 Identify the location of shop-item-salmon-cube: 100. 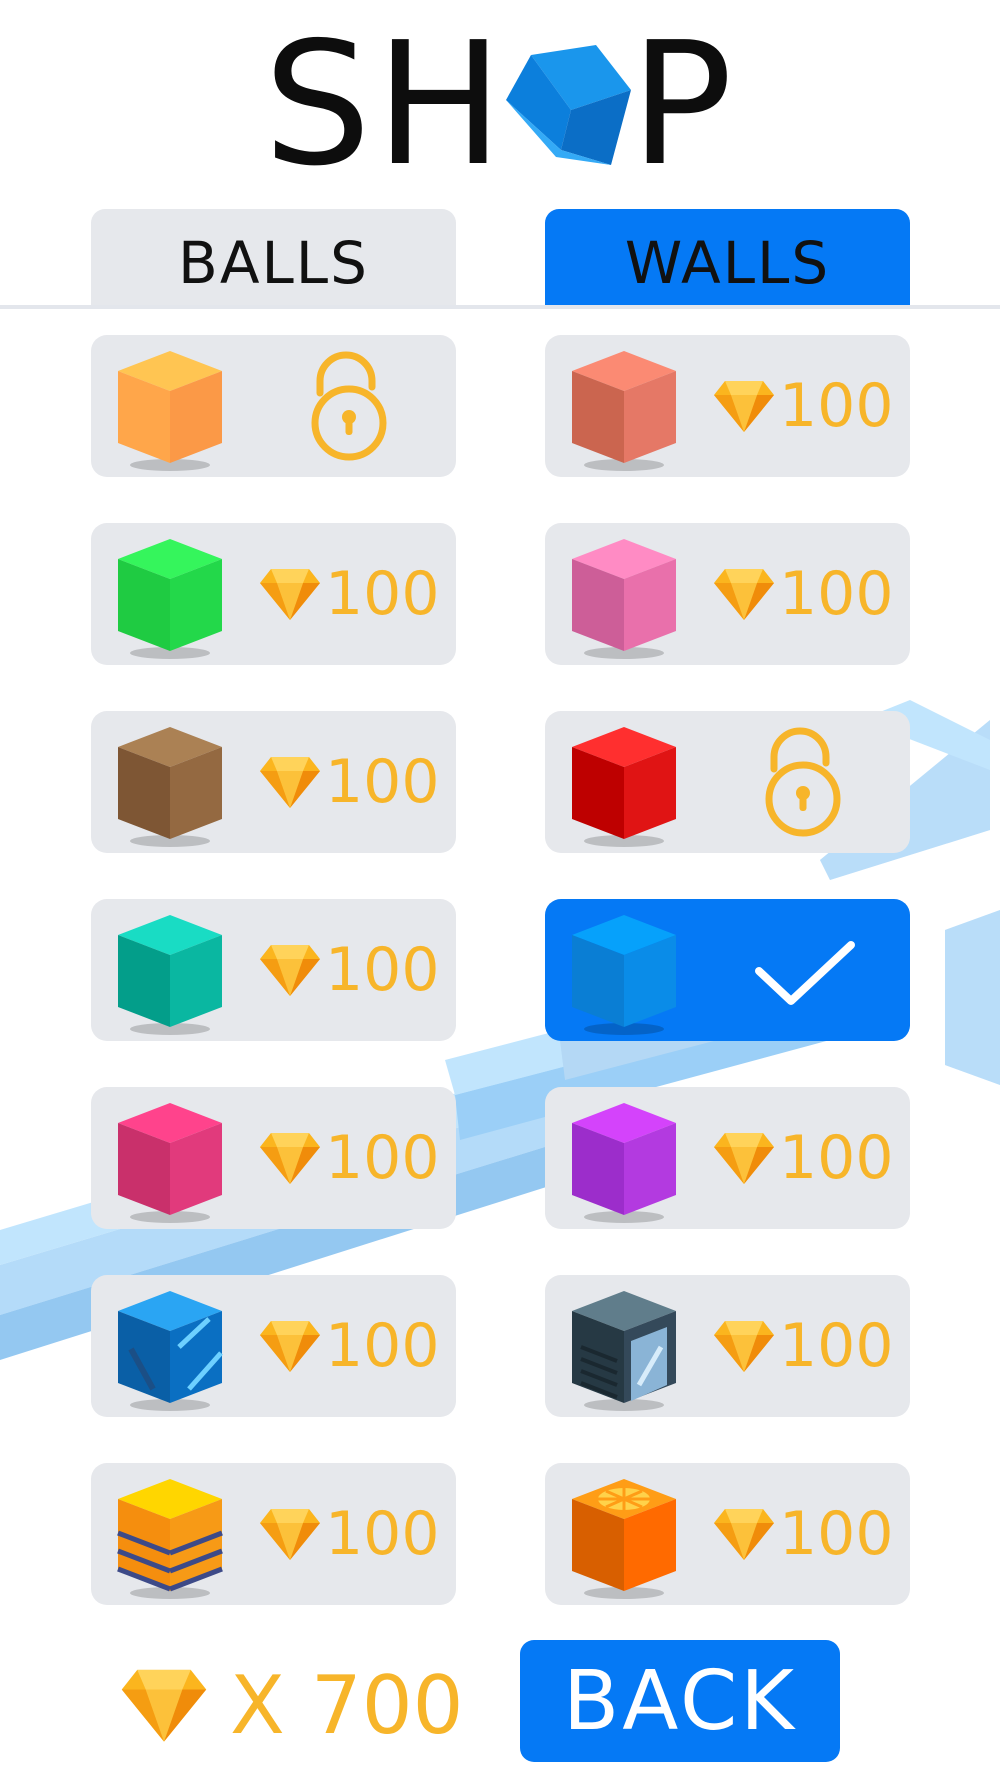
(727, 406).